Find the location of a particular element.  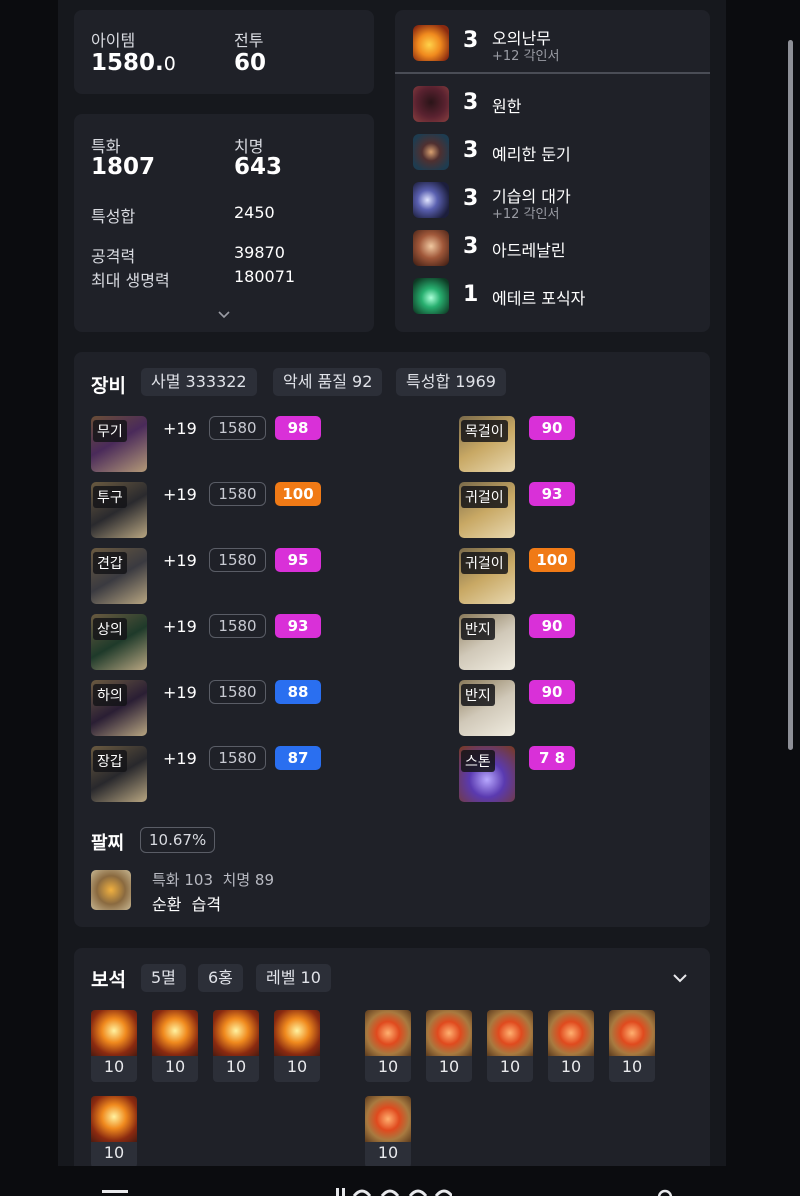

crit-value: 643 is located at coordinates (258, 167).